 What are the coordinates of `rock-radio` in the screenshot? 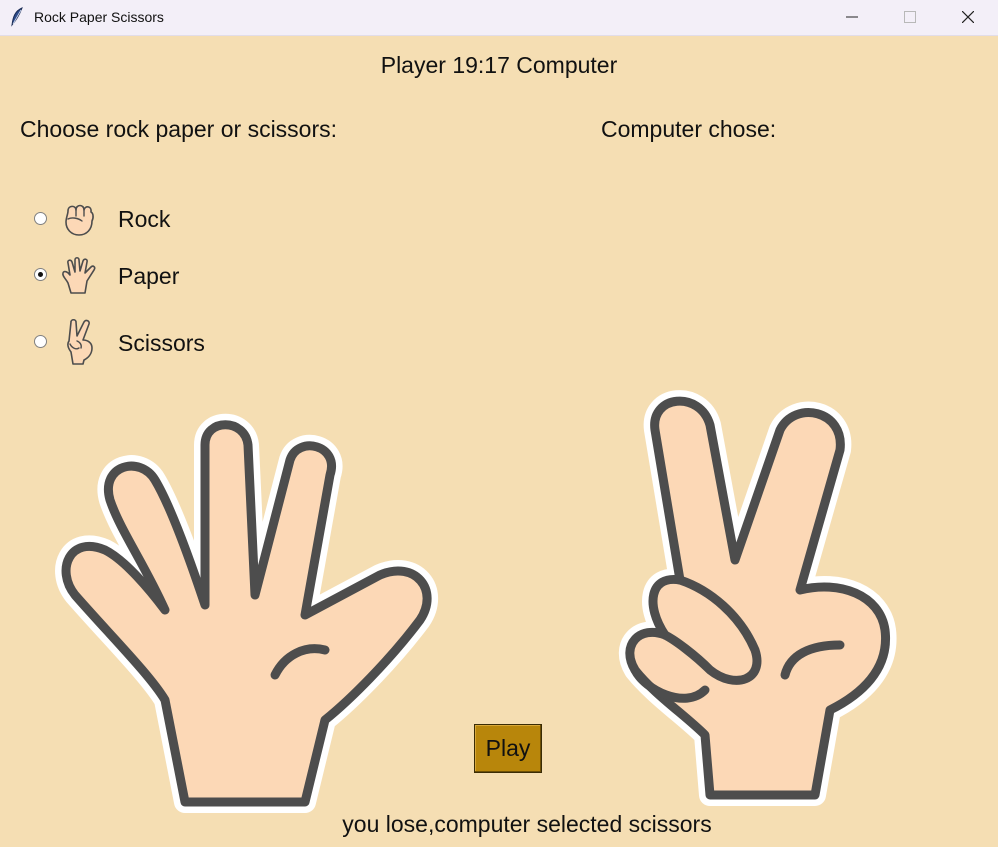 It's located at (40, 218).